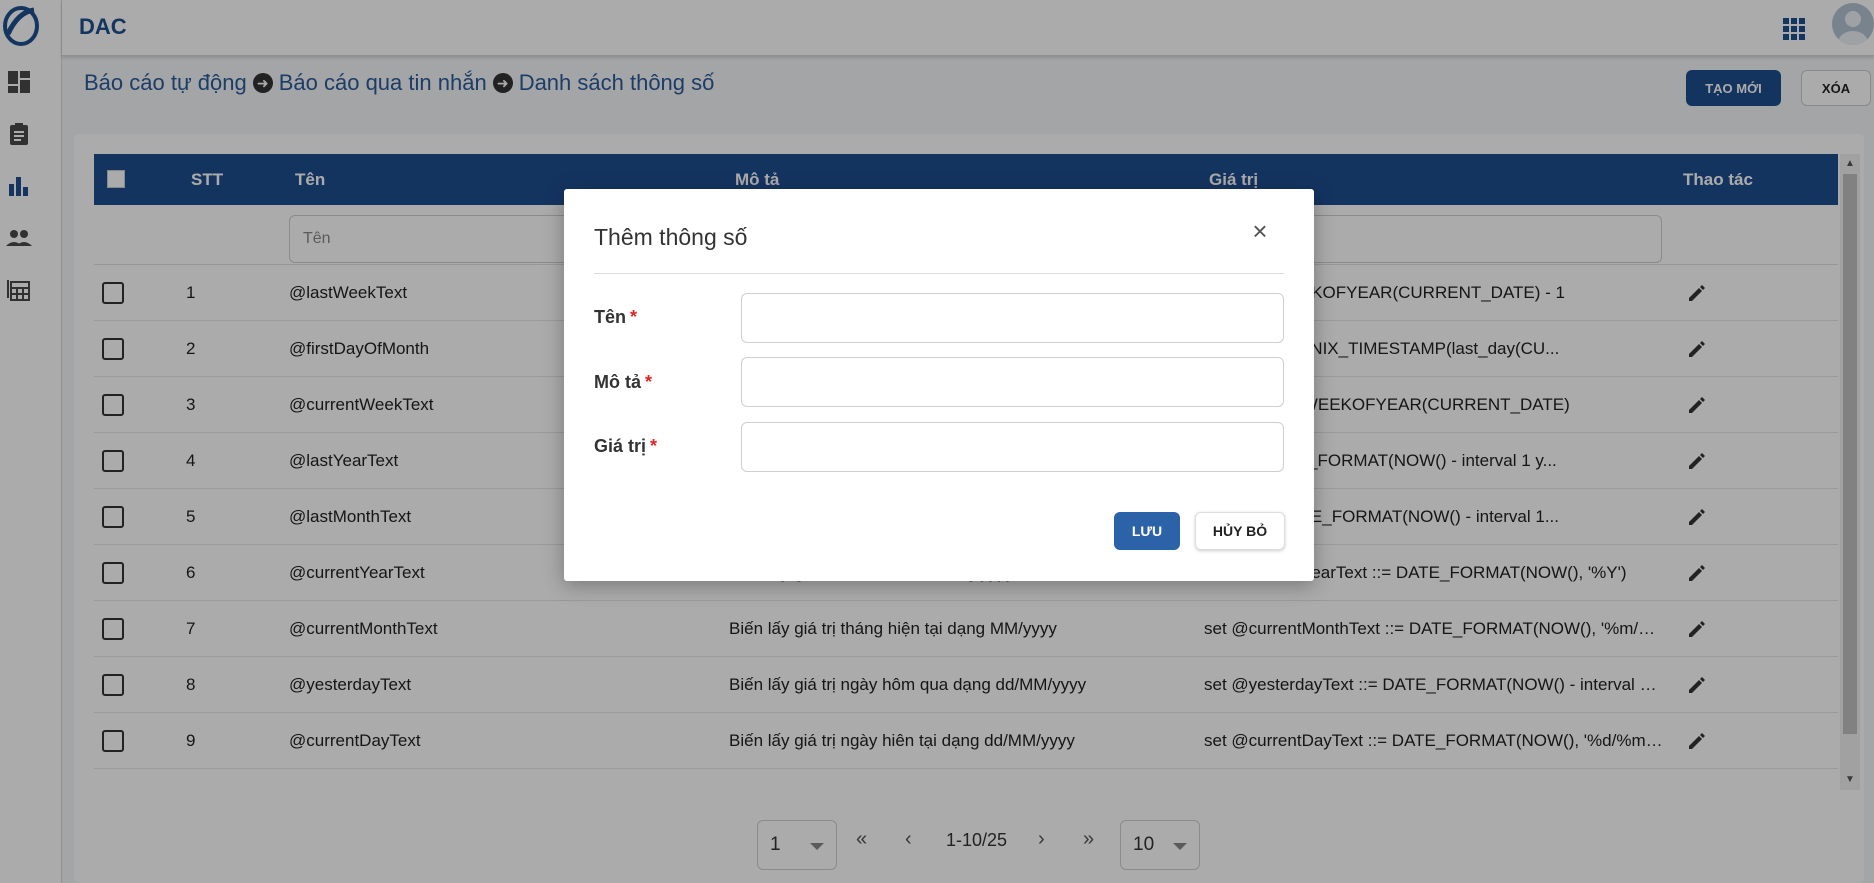 This screenshot has width=1874, height=883. What do you see at coordinates (623, 382) in the screenshot?
I see `description-label: Mô tả *` at bounding box center [623, 382].